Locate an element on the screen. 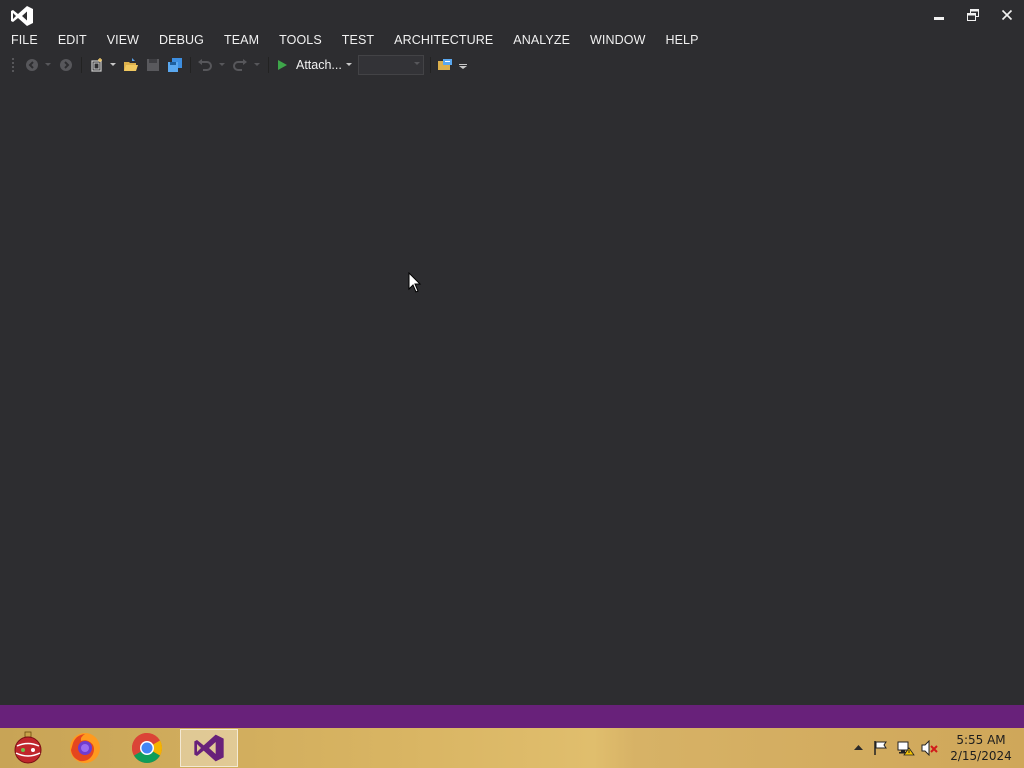 This screenshot has height=768, width=1024. find-in-files-icon is located at coordinates (445, 64).